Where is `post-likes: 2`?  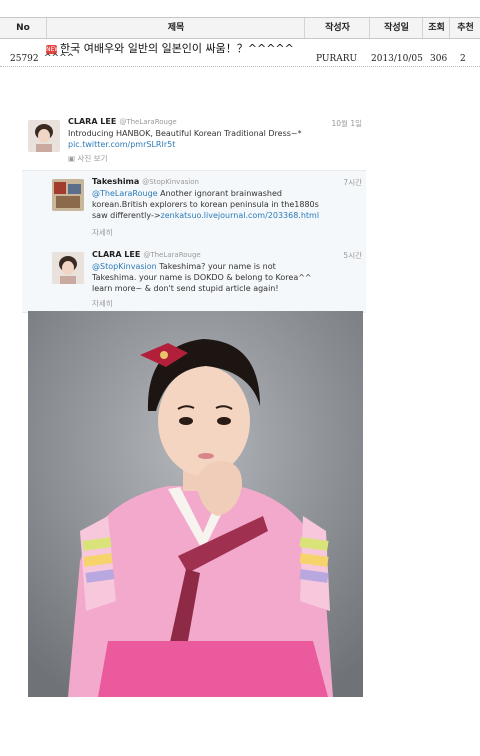
post-likes: 2 is located at coordinates (463, 59).